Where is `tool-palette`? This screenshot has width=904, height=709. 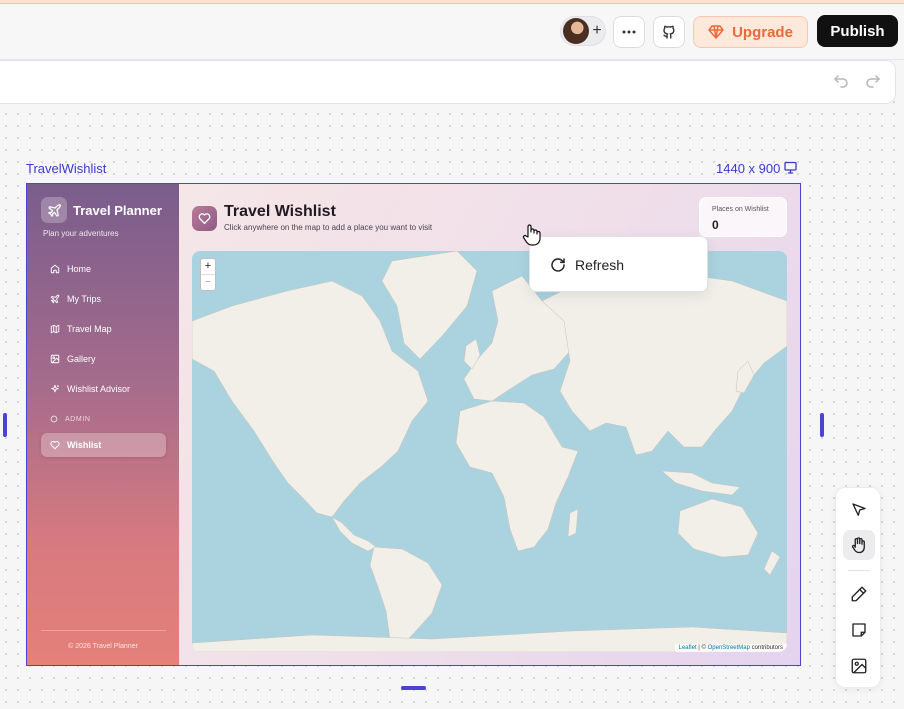
tool-palette is located at coordinates (858, 587).